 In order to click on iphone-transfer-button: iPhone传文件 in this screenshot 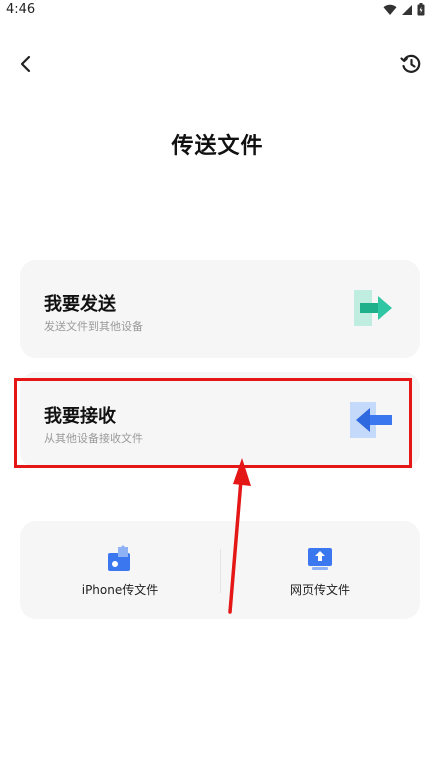, I will do `click(120, 570)`.